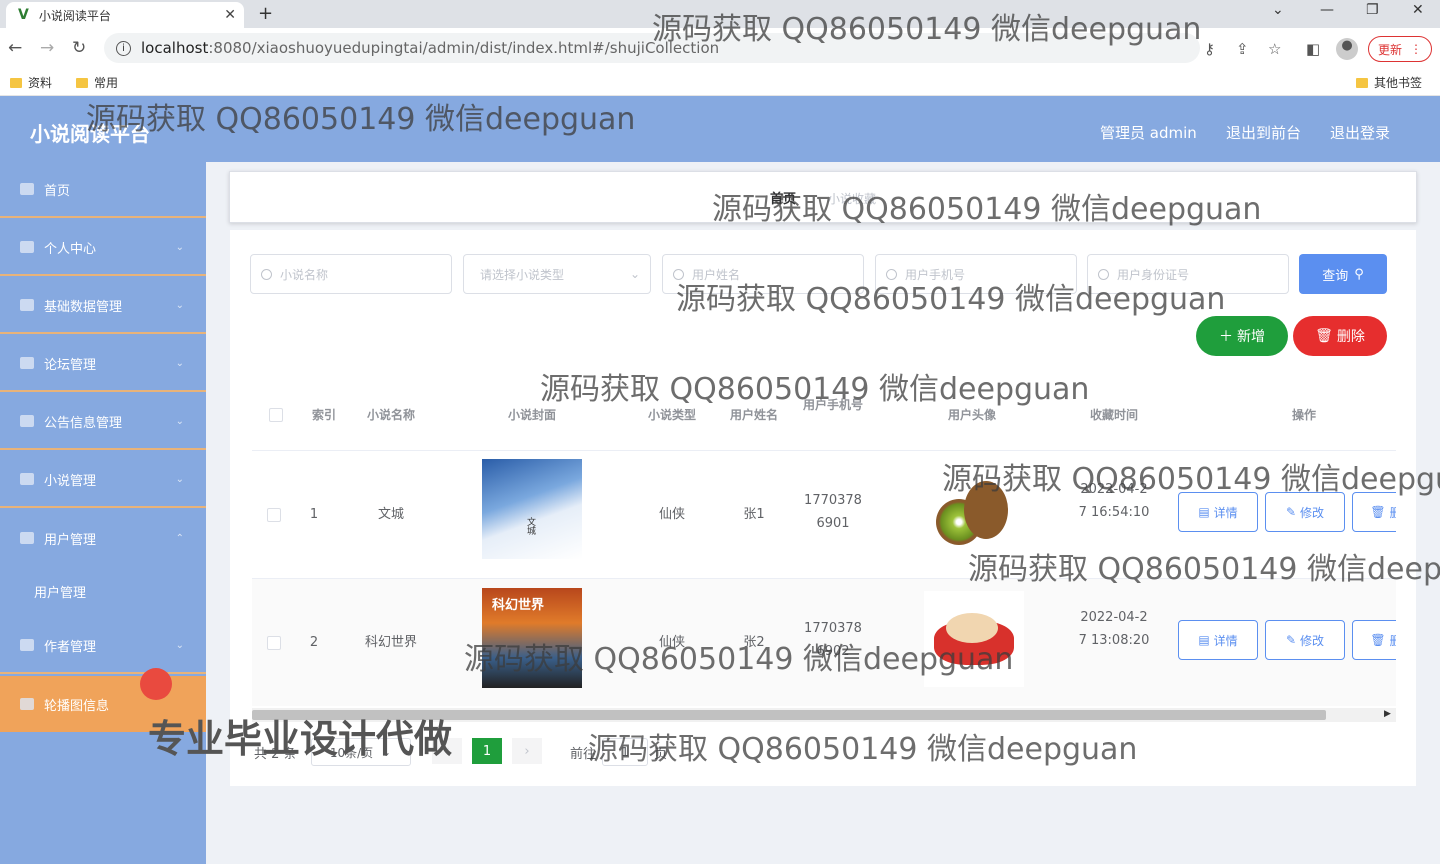  What do you see at coordinates (1389, 49) in the screenshot?
I see `update-label: 更新` at bounding box center [1389, 49].